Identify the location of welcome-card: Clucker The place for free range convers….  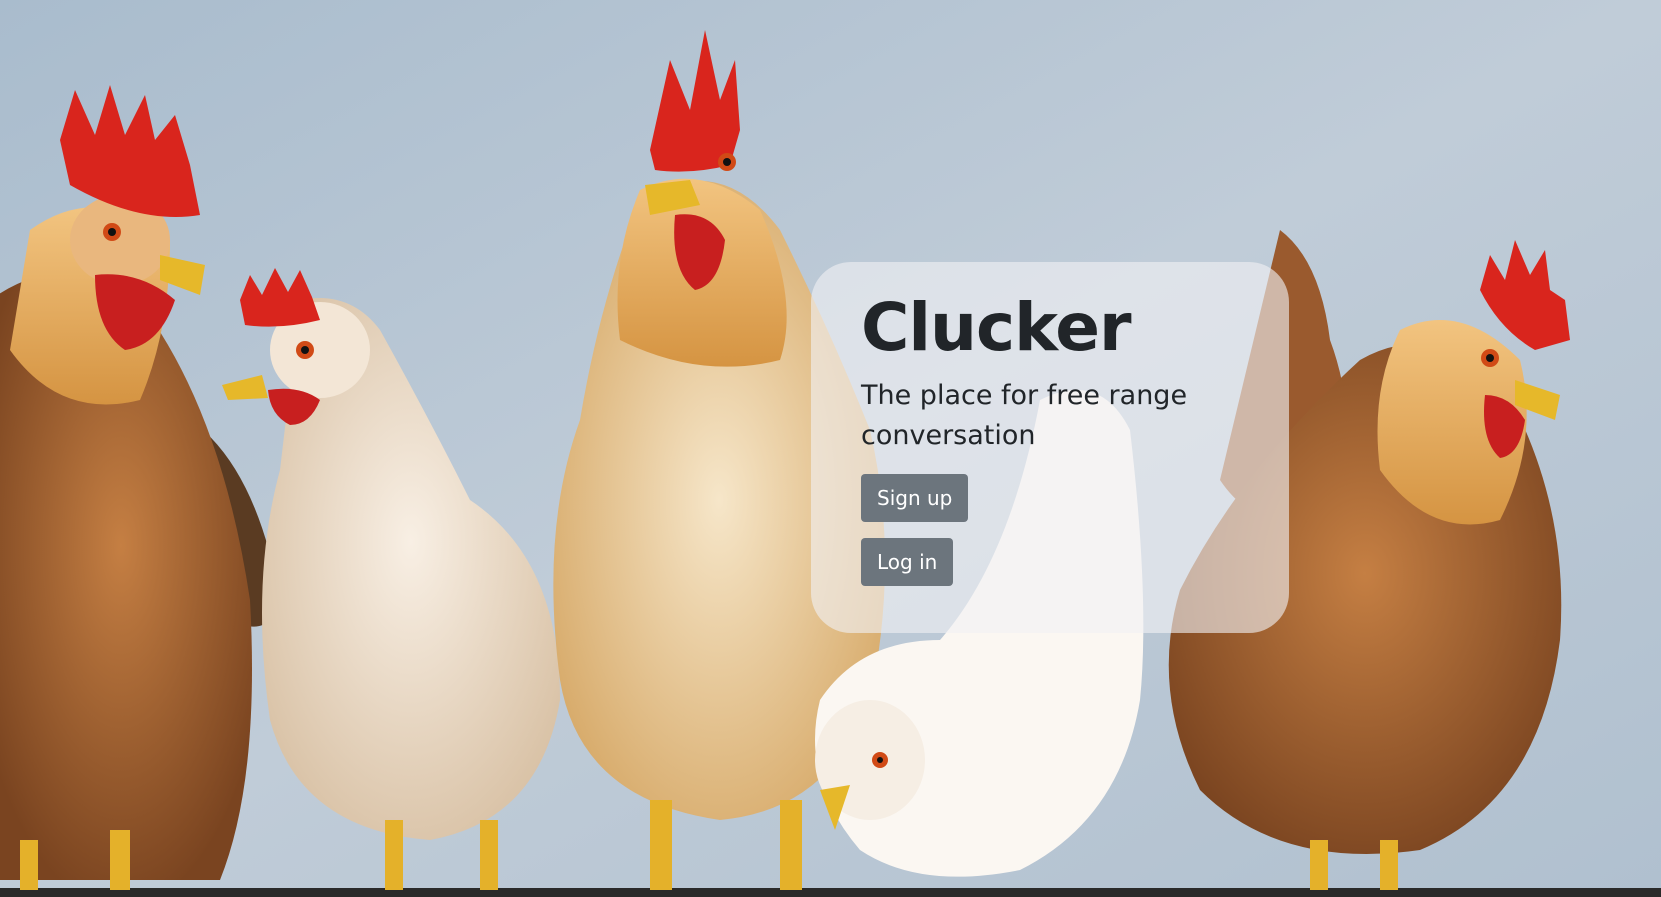
(1050, 447).